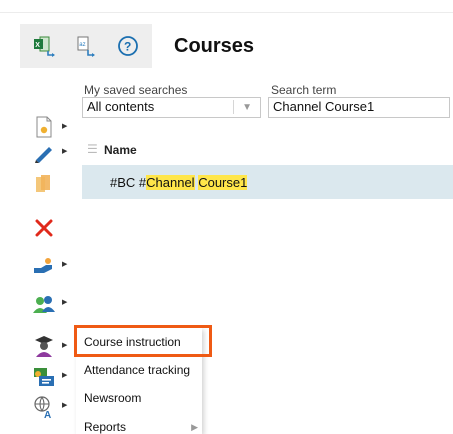  Describe the element at coordinates (194, 427) in the screenshot. I see `submenu-arrow-icon: ▶` at that location.